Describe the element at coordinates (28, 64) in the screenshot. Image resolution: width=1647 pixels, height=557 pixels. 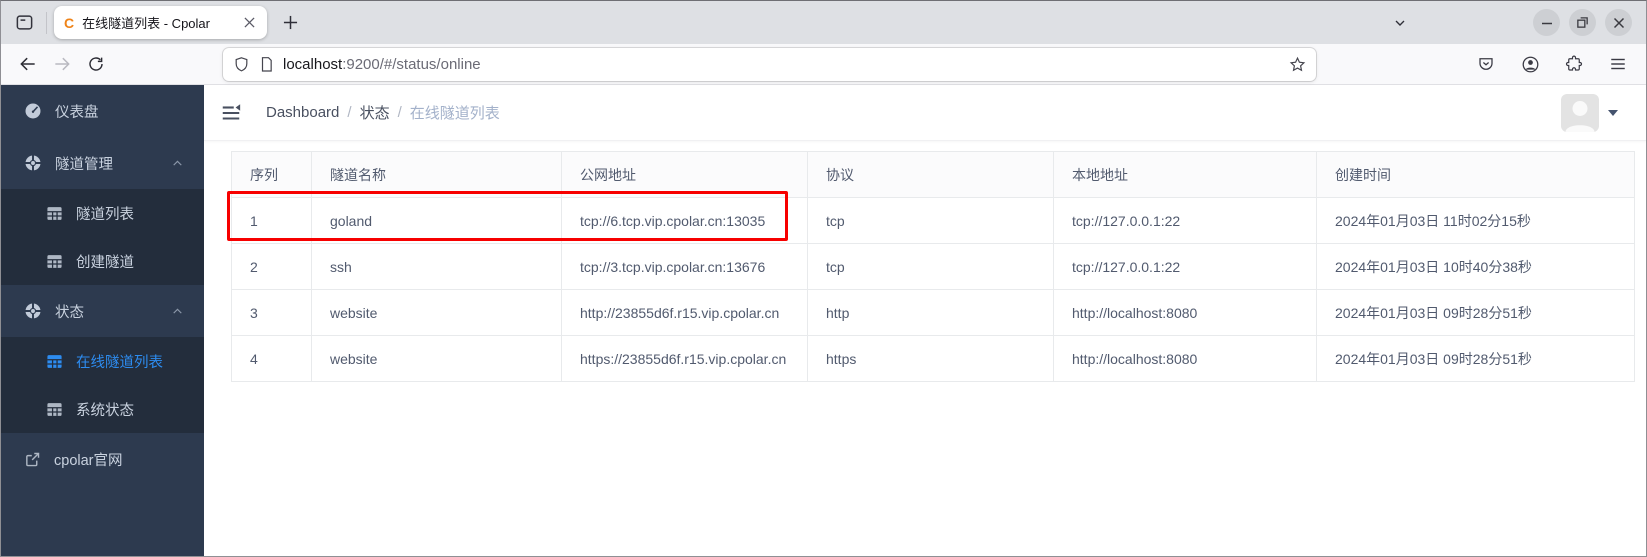
I see `back-button` at that location.